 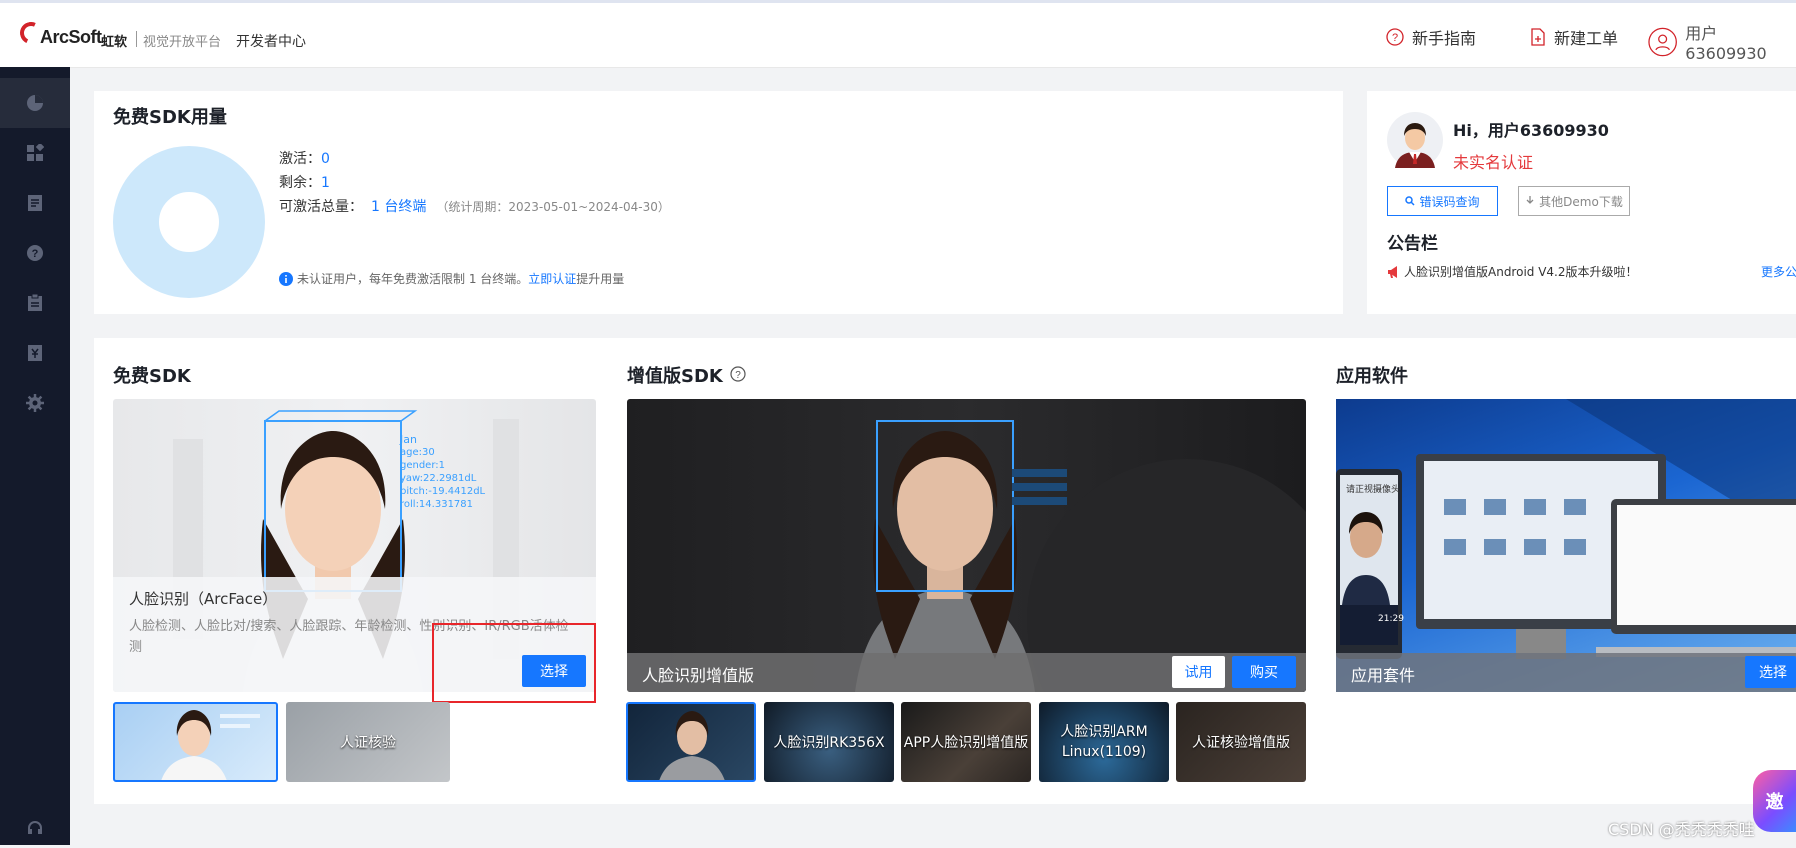 I want to click on apps-banner-label: 应用套件, so click(x=1383, y=675).